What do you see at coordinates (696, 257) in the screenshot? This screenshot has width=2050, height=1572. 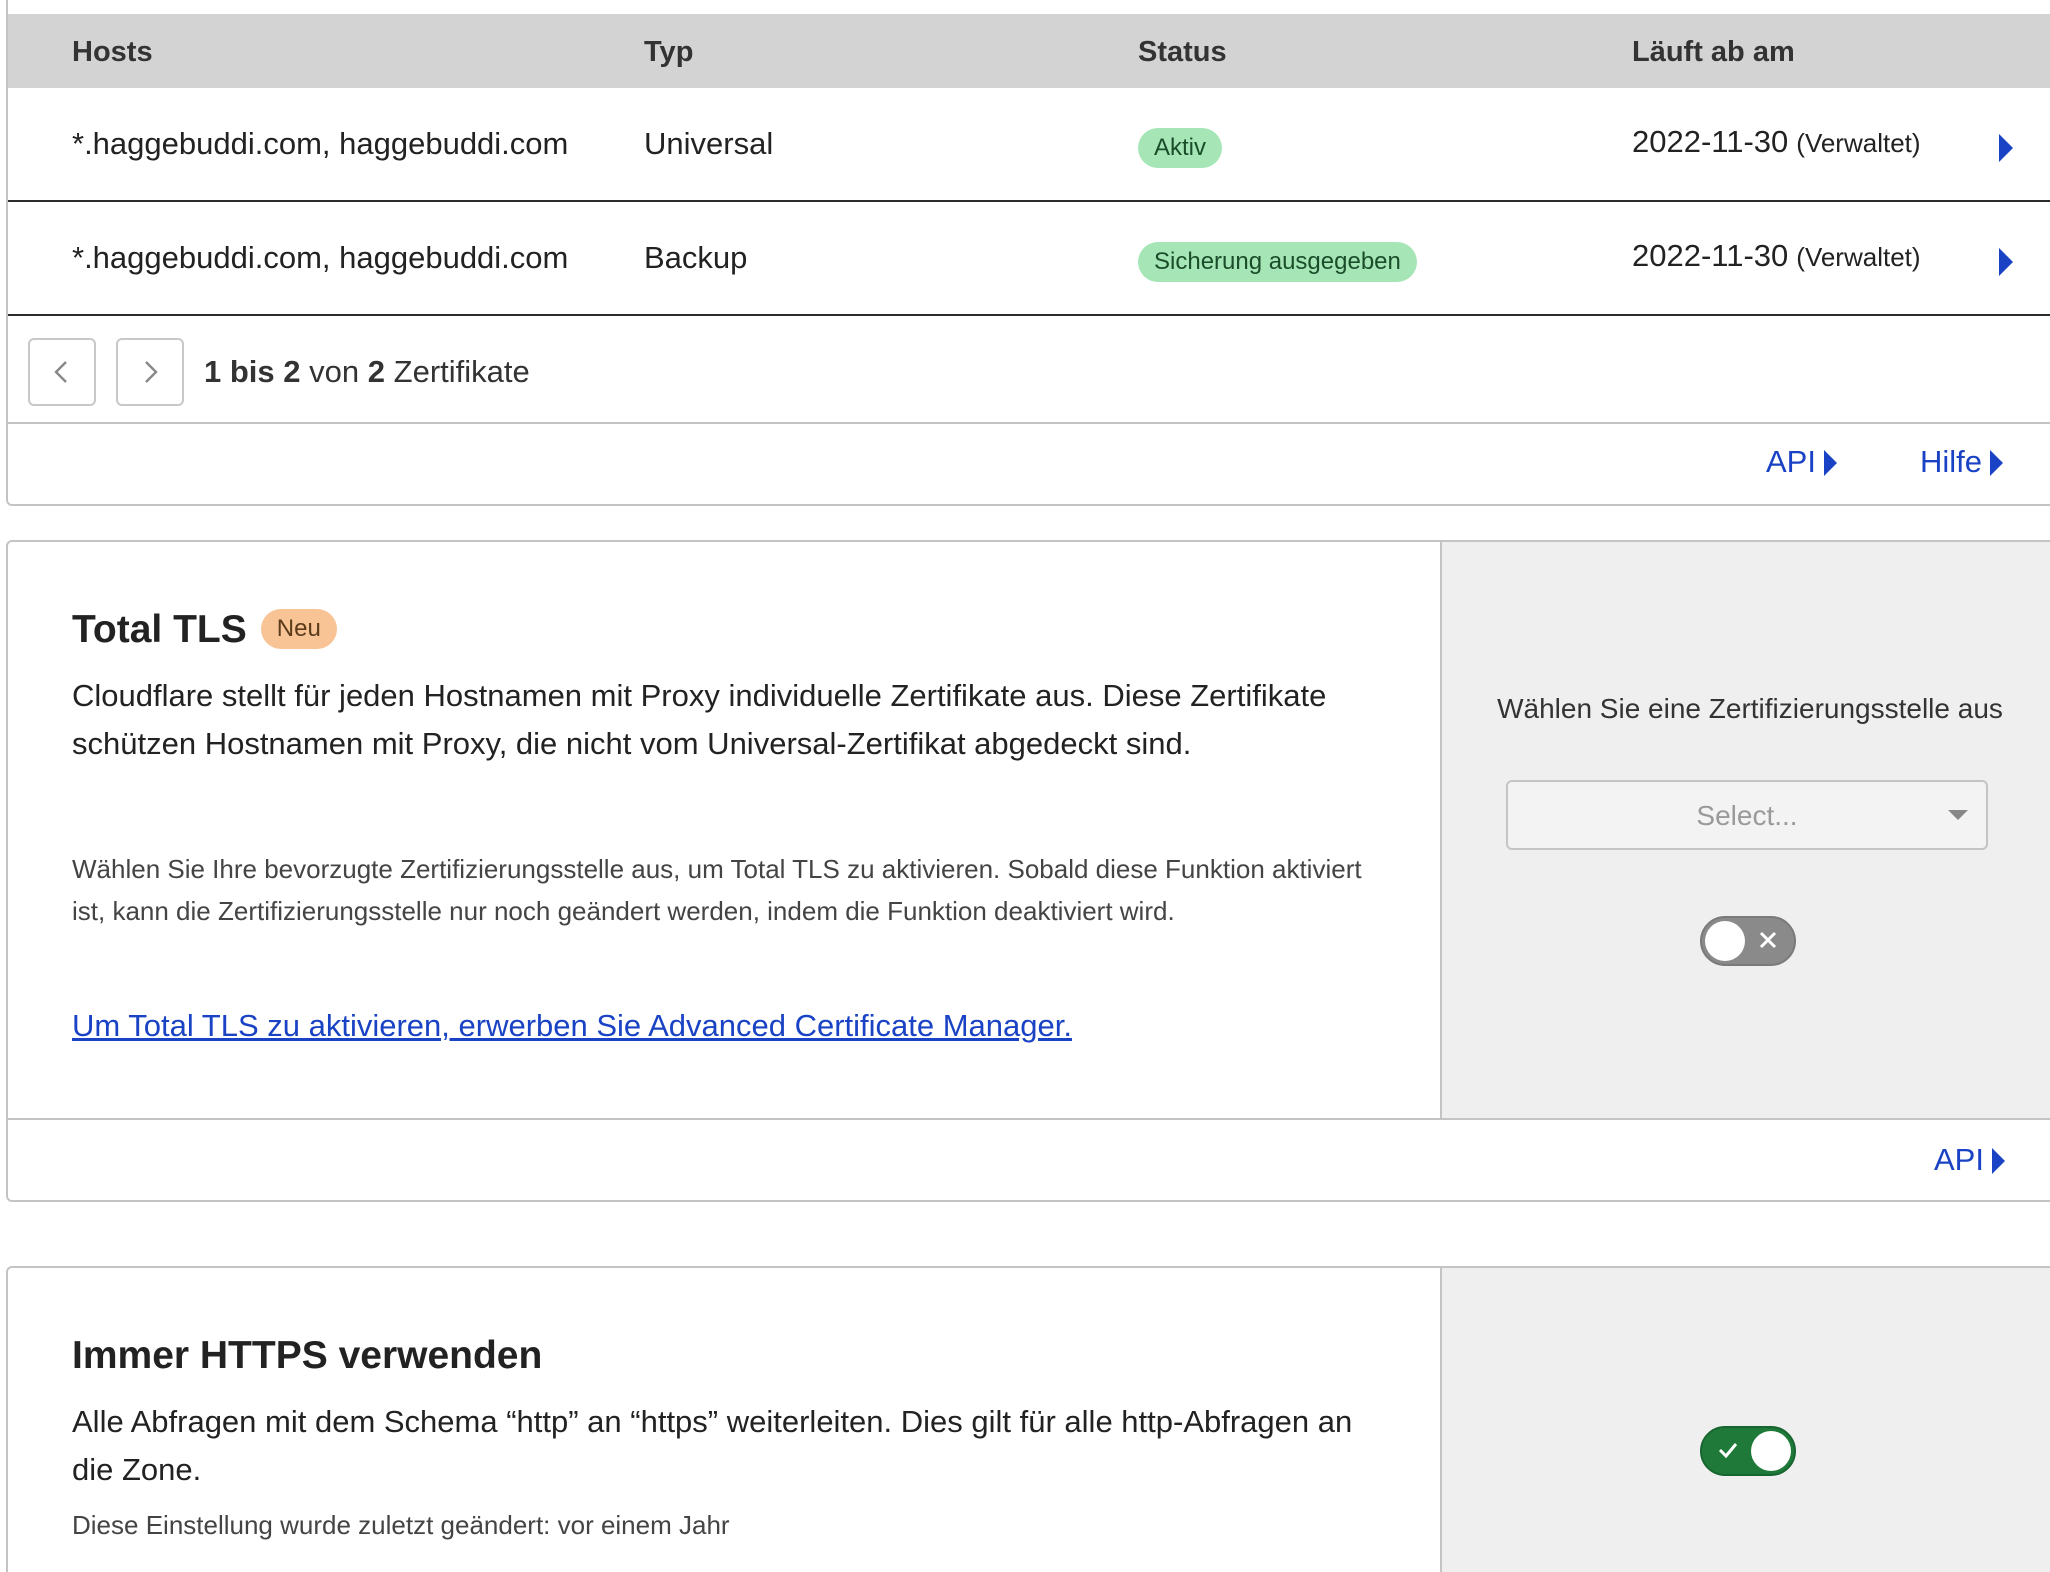 I see `cert-type: Backup` at bounding box center [696, 257].